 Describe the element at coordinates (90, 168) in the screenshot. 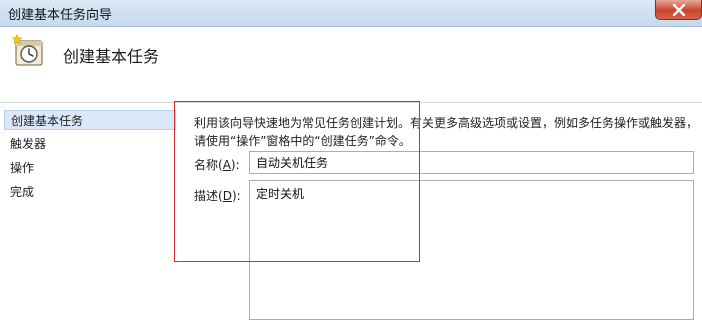

I see `step-action: 操作` at that location.